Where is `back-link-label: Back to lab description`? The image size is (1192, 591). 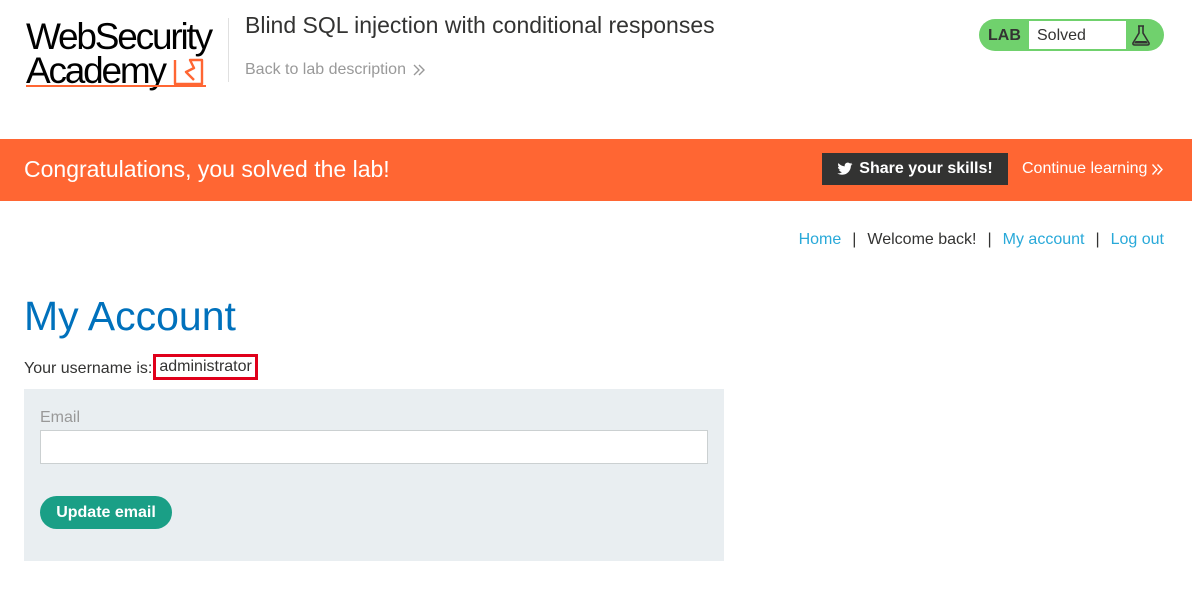
back-link-label: Back to lab description is located at coordinates (325, 69).